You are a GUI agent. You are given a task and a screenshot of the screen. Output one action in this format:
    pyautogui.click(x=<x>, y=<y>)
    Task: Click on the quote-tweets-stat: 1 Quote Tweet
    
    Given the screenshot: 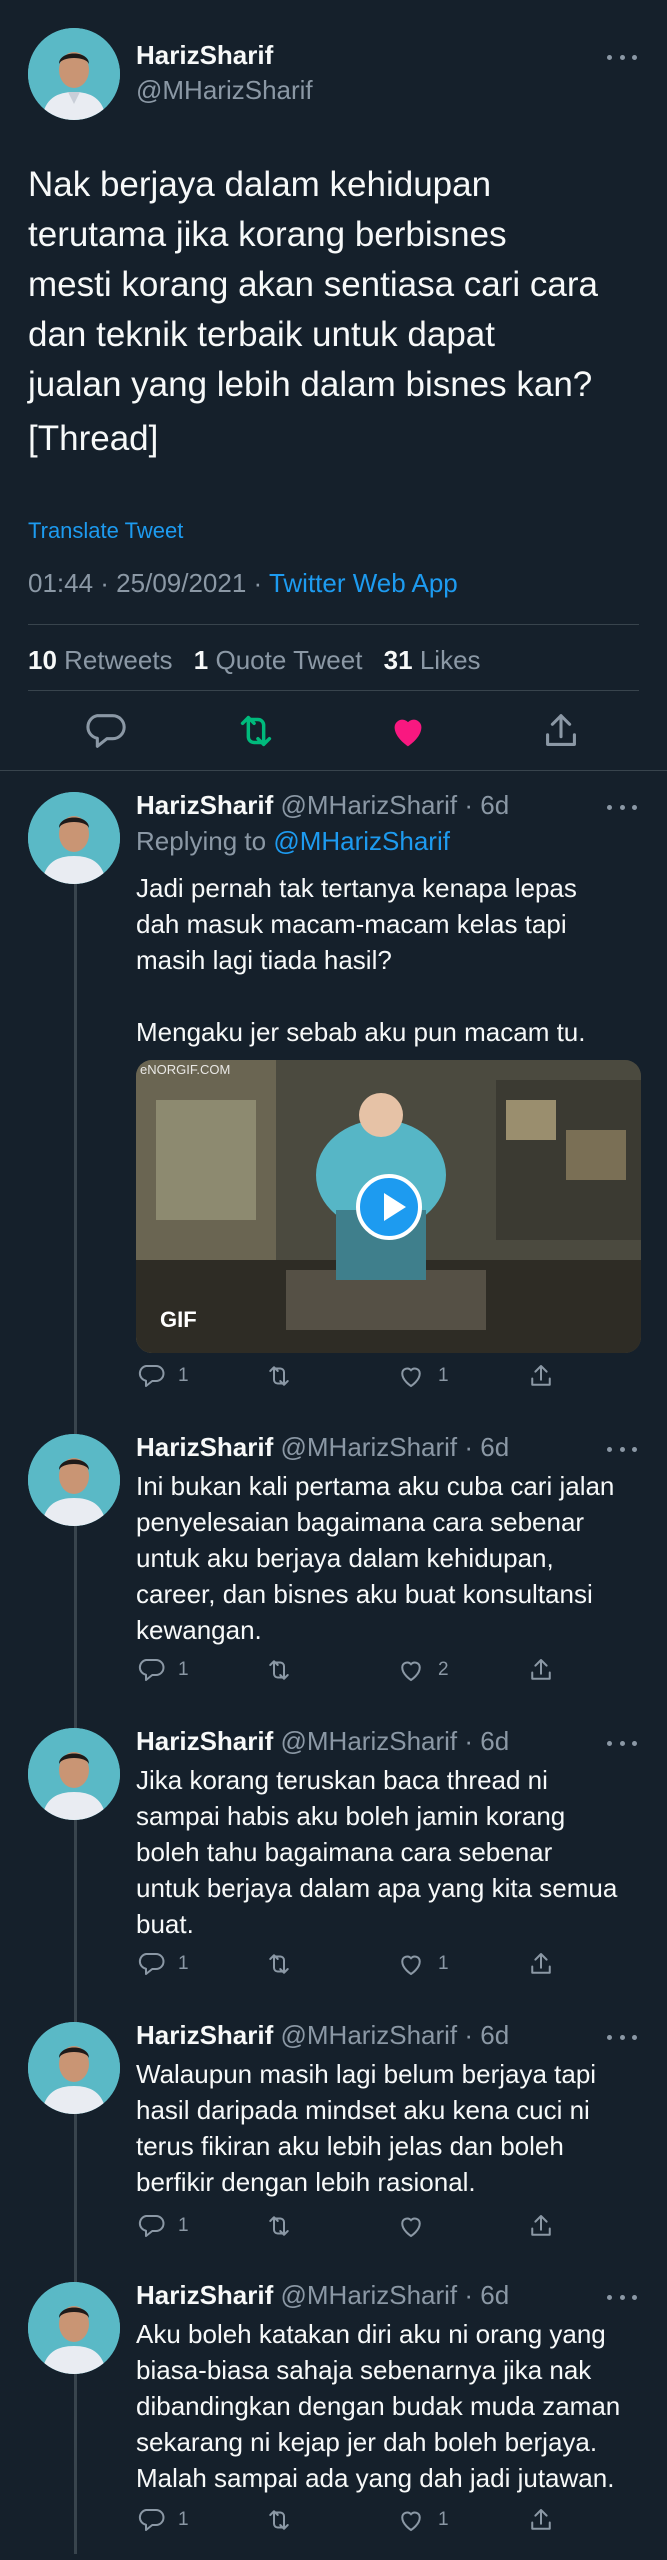 What is the action you would take?
    pyautogui.click(x=278, y=660)
    